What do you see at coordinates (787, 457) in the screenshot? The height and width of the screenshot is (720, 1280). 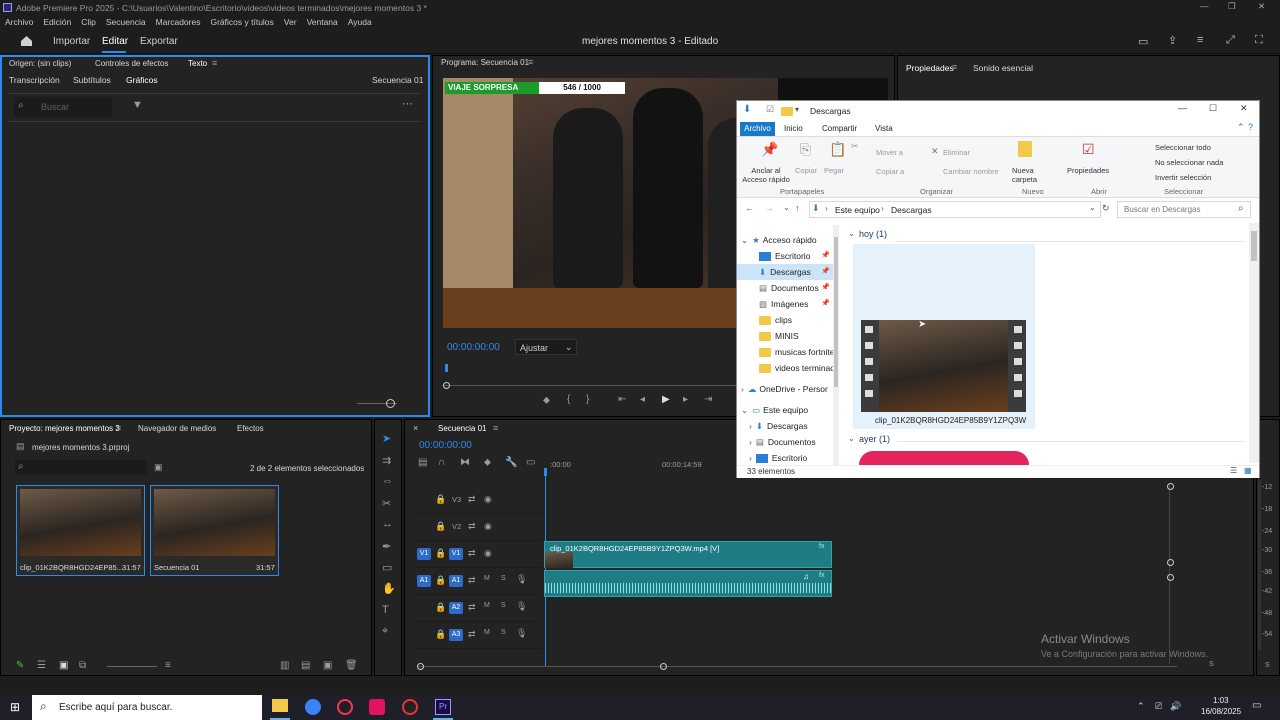 I see `tree-pc-escritorio: › Escritorio` at bounding box center [787, 457].